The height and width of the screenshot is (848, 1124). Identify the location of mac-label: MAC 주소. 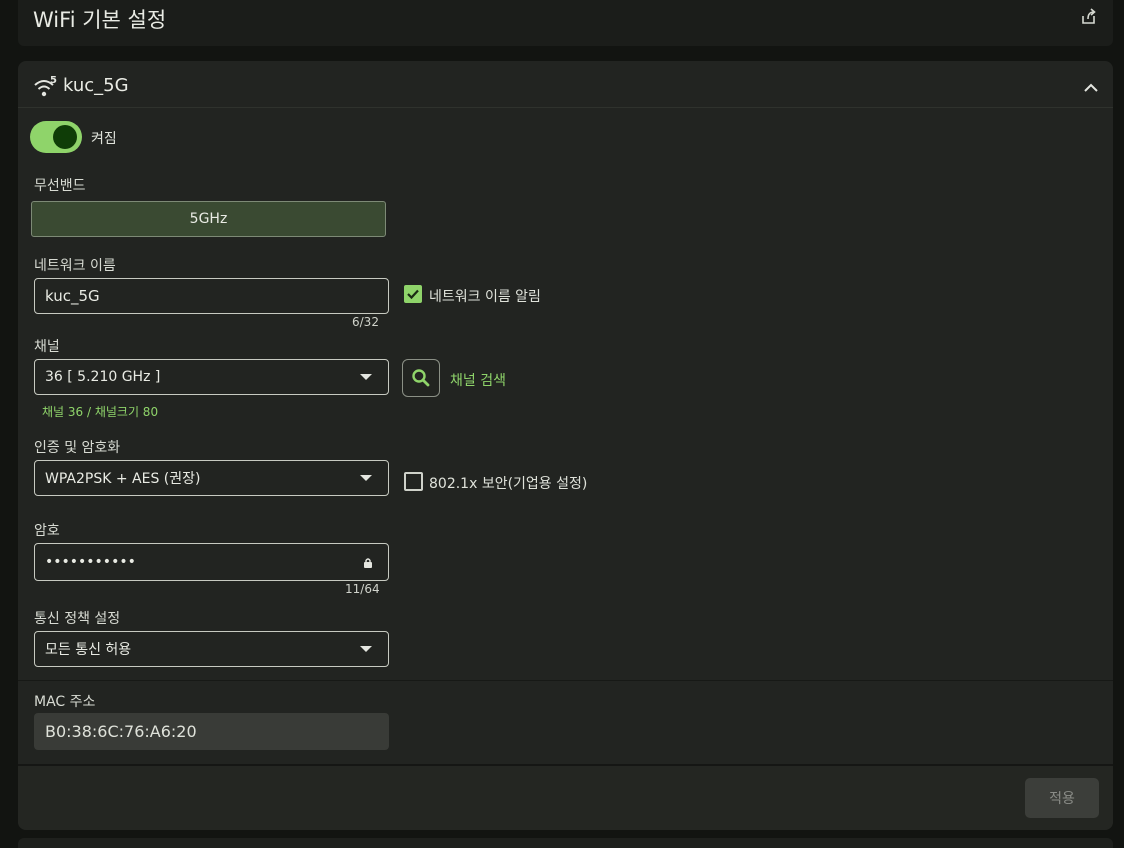
(65, 702).